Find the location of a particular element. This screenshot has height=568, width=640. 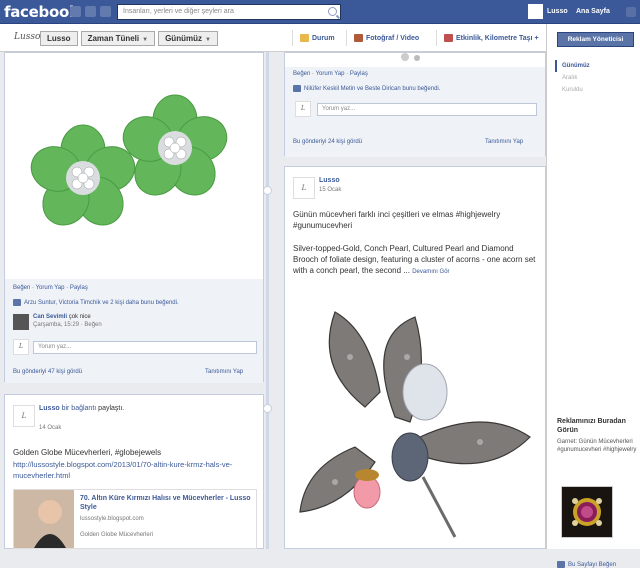

facebook-logo: facebook is located at coordinates (41, 12).